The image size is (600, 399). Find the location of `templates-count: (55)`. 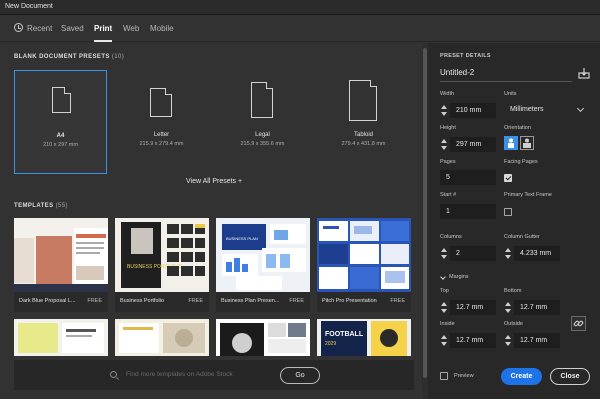

templates-count: (55) is located at coordinates (61, 206).